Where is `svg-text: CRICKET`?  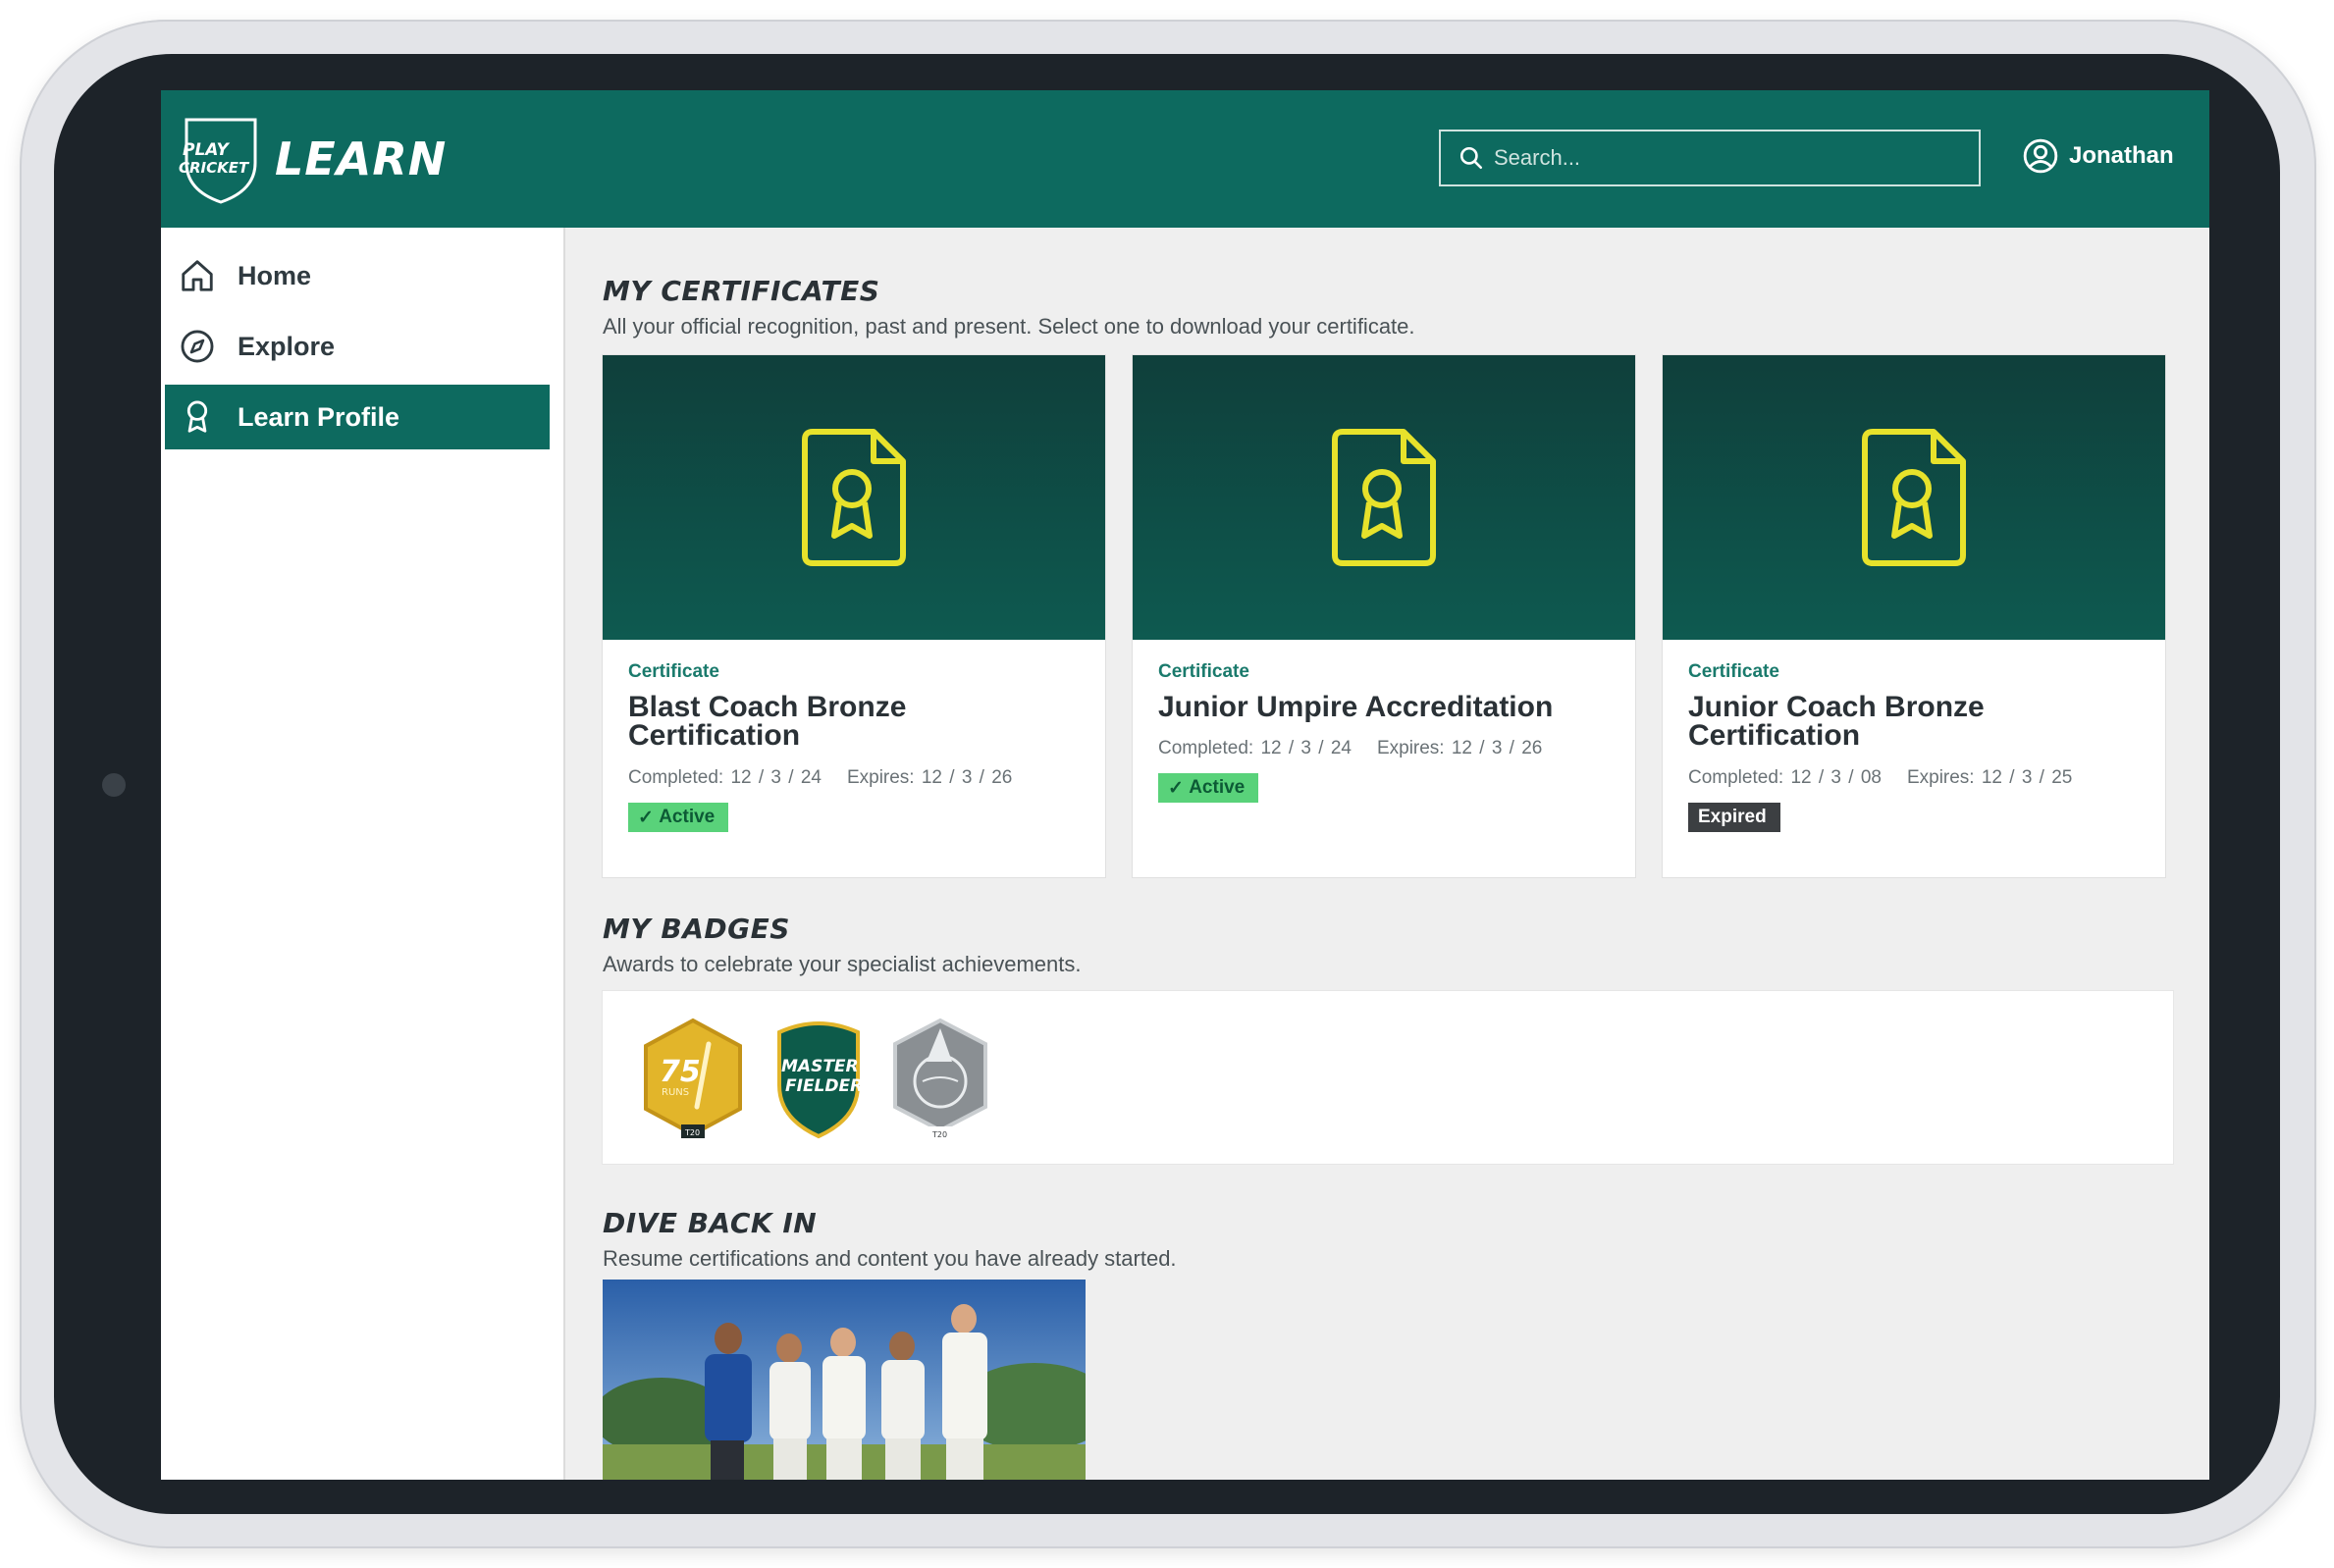
svg-text: CRICKET is located at coordinates (214, 168).